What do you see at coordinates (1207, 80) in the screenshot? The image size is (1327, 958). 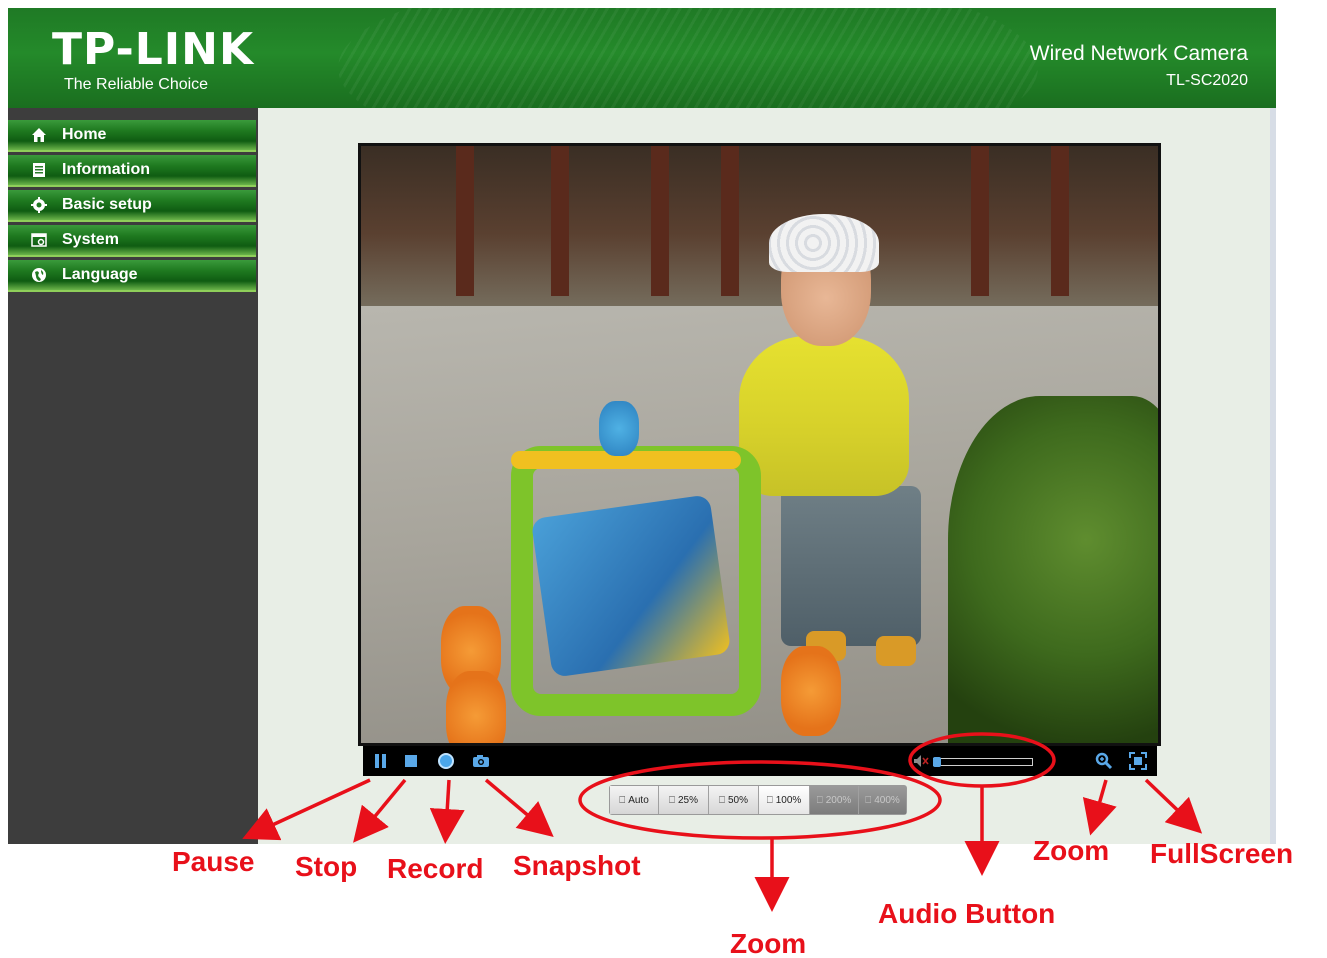 I see `product-model: TL-SC2020` at bounding box center [1207, 80].